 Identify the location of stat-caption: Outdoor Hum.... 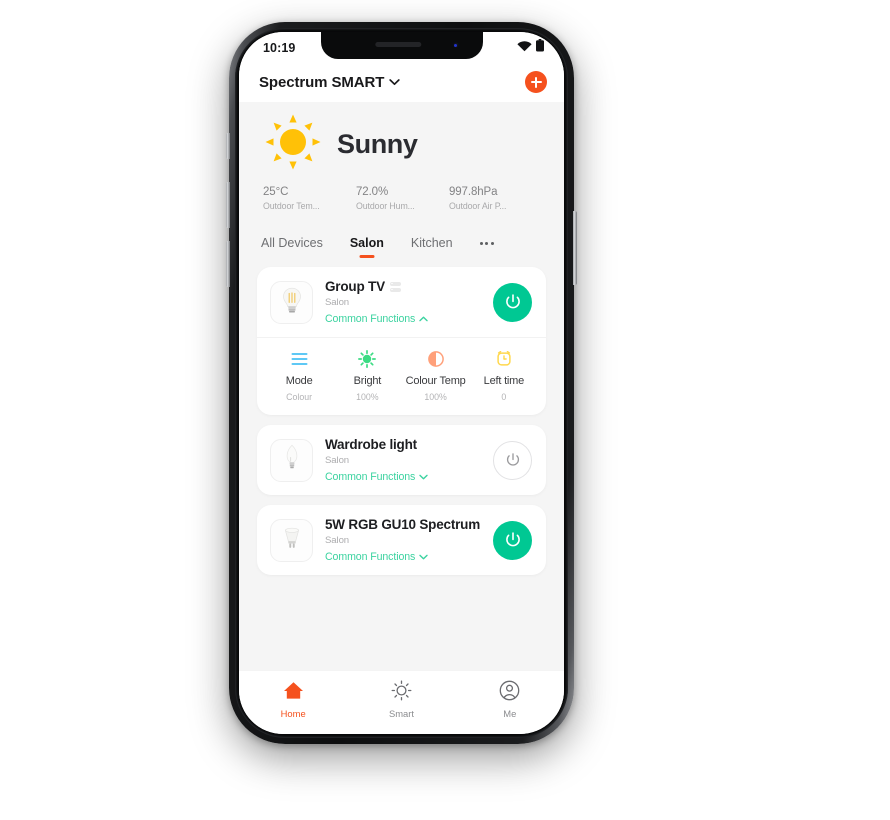
(385, 206).